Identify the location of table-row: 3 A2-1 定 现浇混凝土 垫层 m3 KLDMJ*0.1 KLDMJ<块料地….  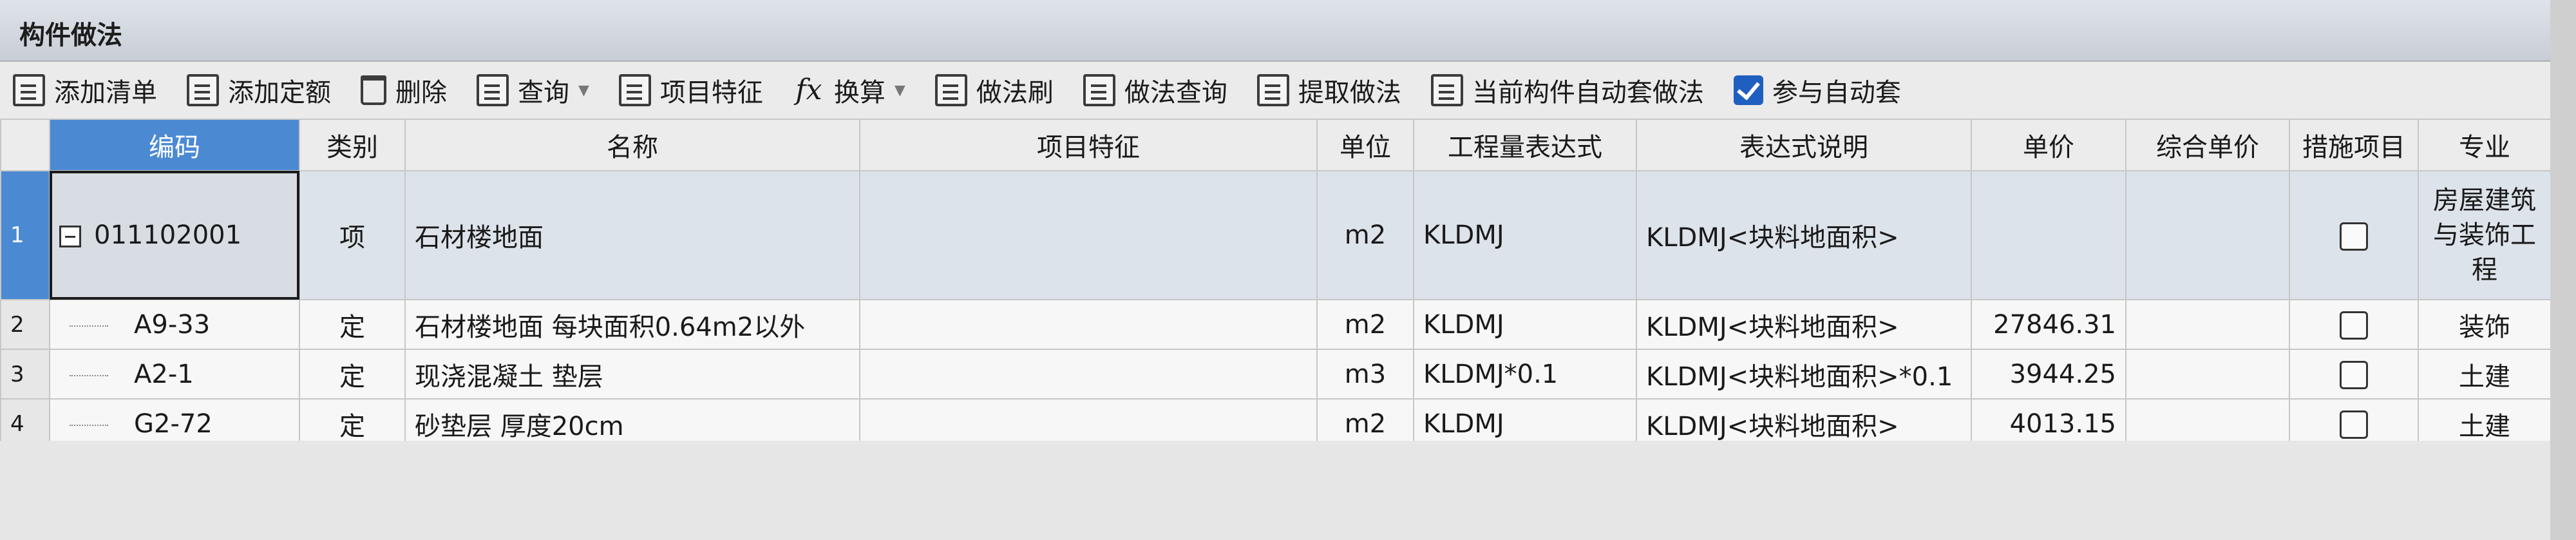
(1276, 374).